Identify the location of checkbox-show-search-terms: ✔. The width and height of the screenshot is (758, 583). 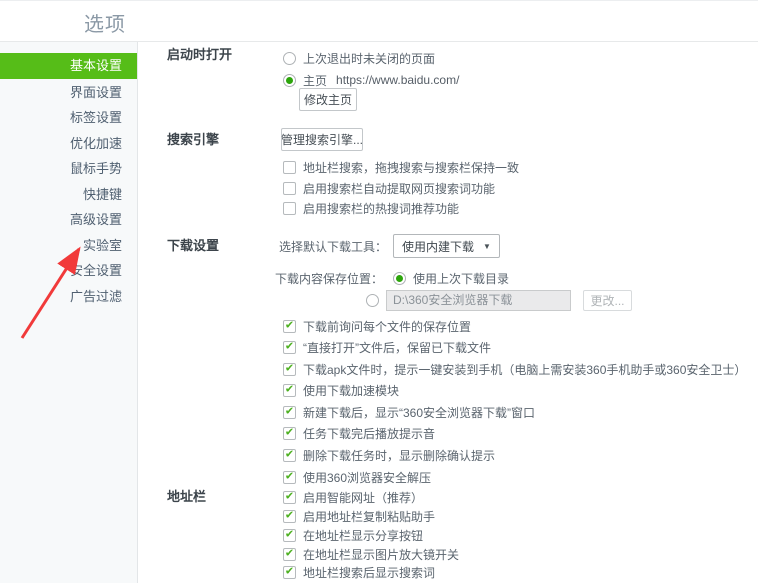
(289, 572).